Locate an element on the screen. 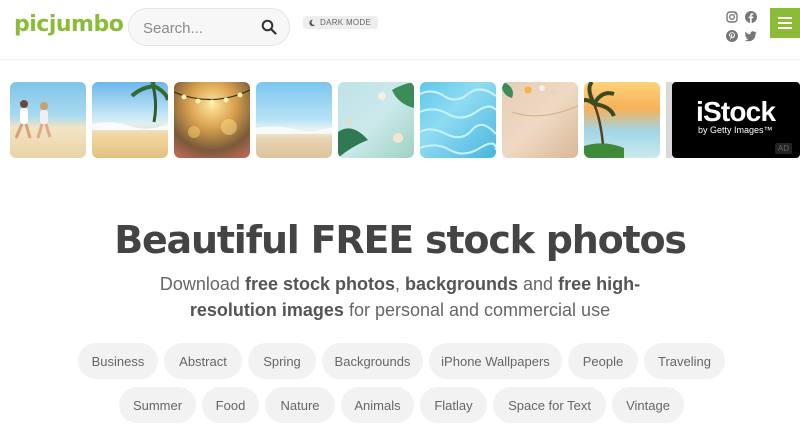  dark-mode-toggle: DARK MODE is located at coordinates (341, 22).